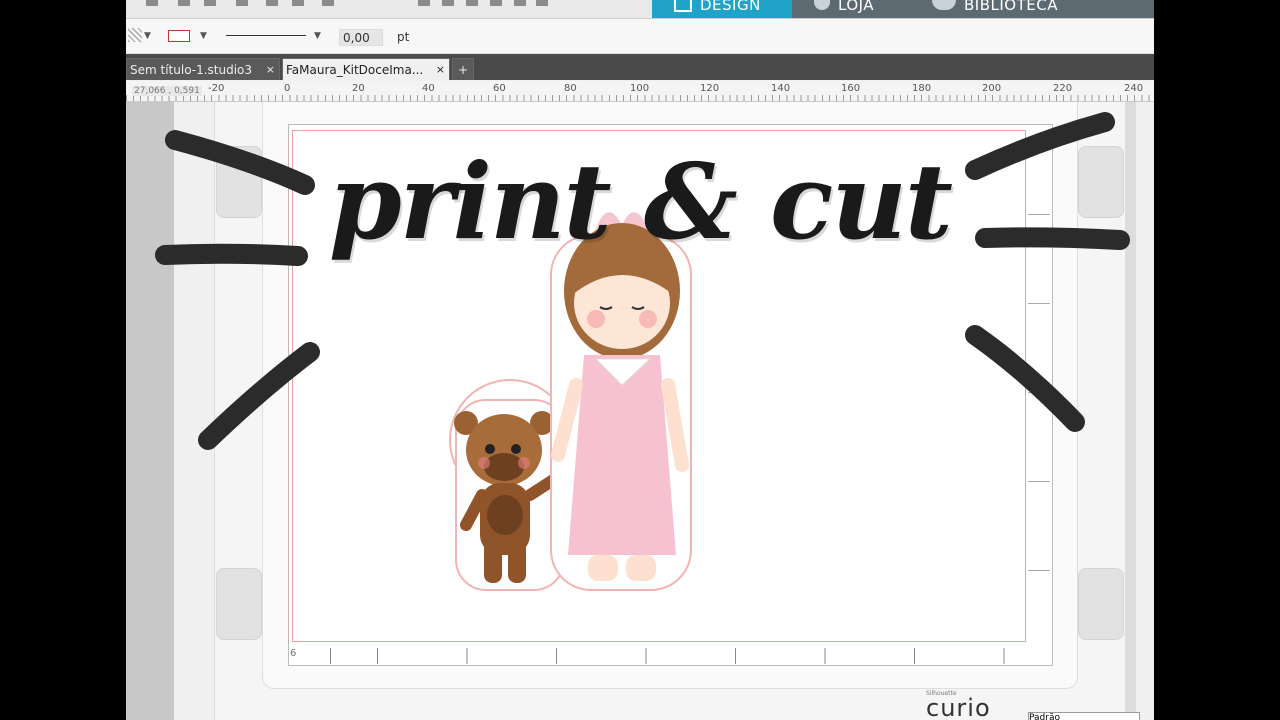 The height and width of the screenshot is (720, 1280). I want to click on tab-design: DESIGN, so click(722, 9).